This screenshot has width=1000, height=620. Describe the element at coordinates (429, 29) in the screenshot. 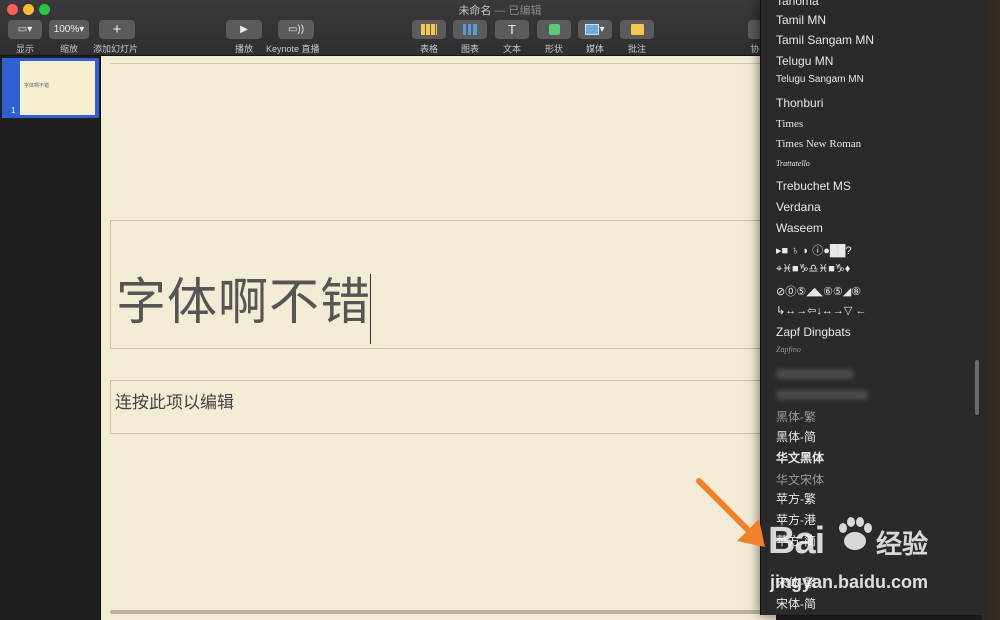

I see `table-icon` at that location.